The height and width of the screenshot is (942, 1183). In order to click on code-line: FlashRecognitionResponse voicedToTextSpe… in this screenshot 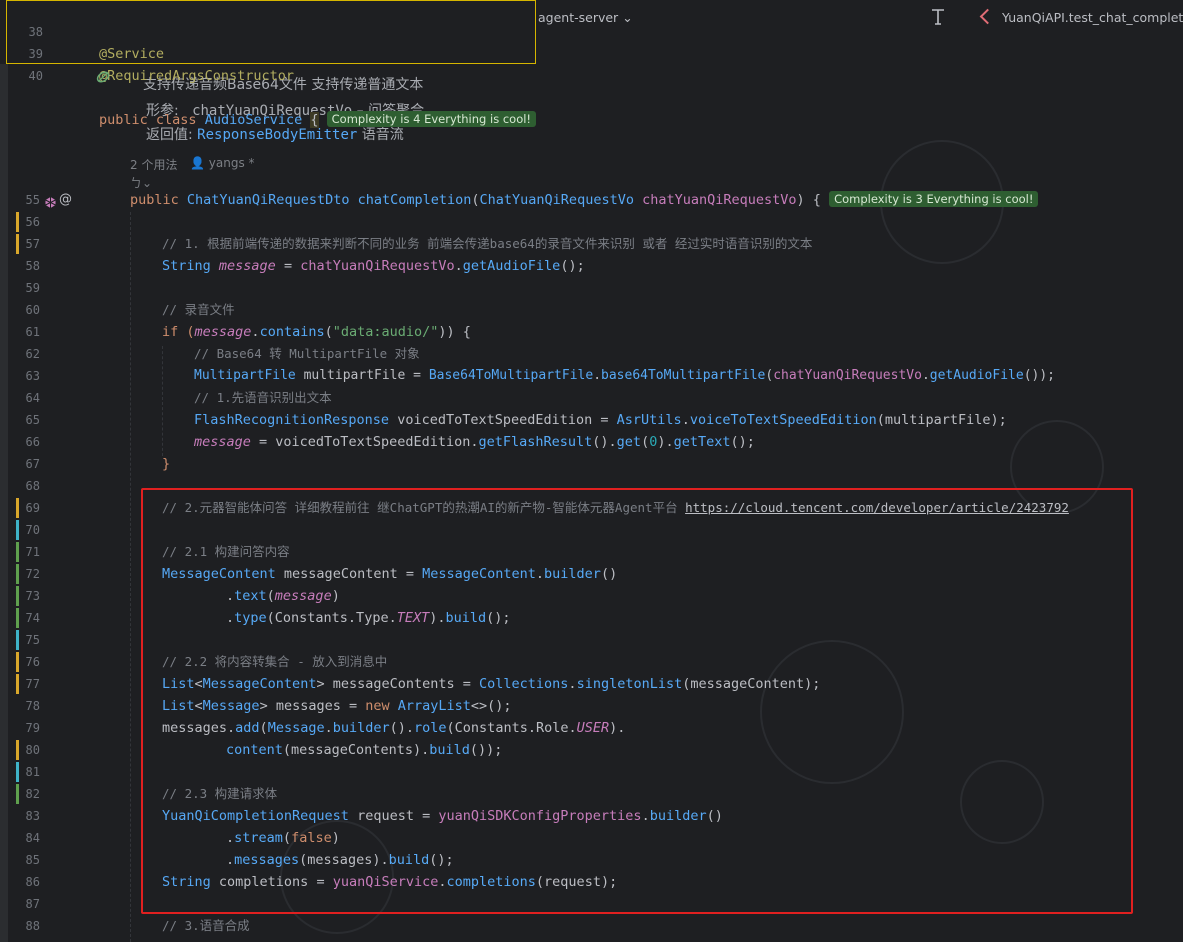, I will do `click(600, 420)`.